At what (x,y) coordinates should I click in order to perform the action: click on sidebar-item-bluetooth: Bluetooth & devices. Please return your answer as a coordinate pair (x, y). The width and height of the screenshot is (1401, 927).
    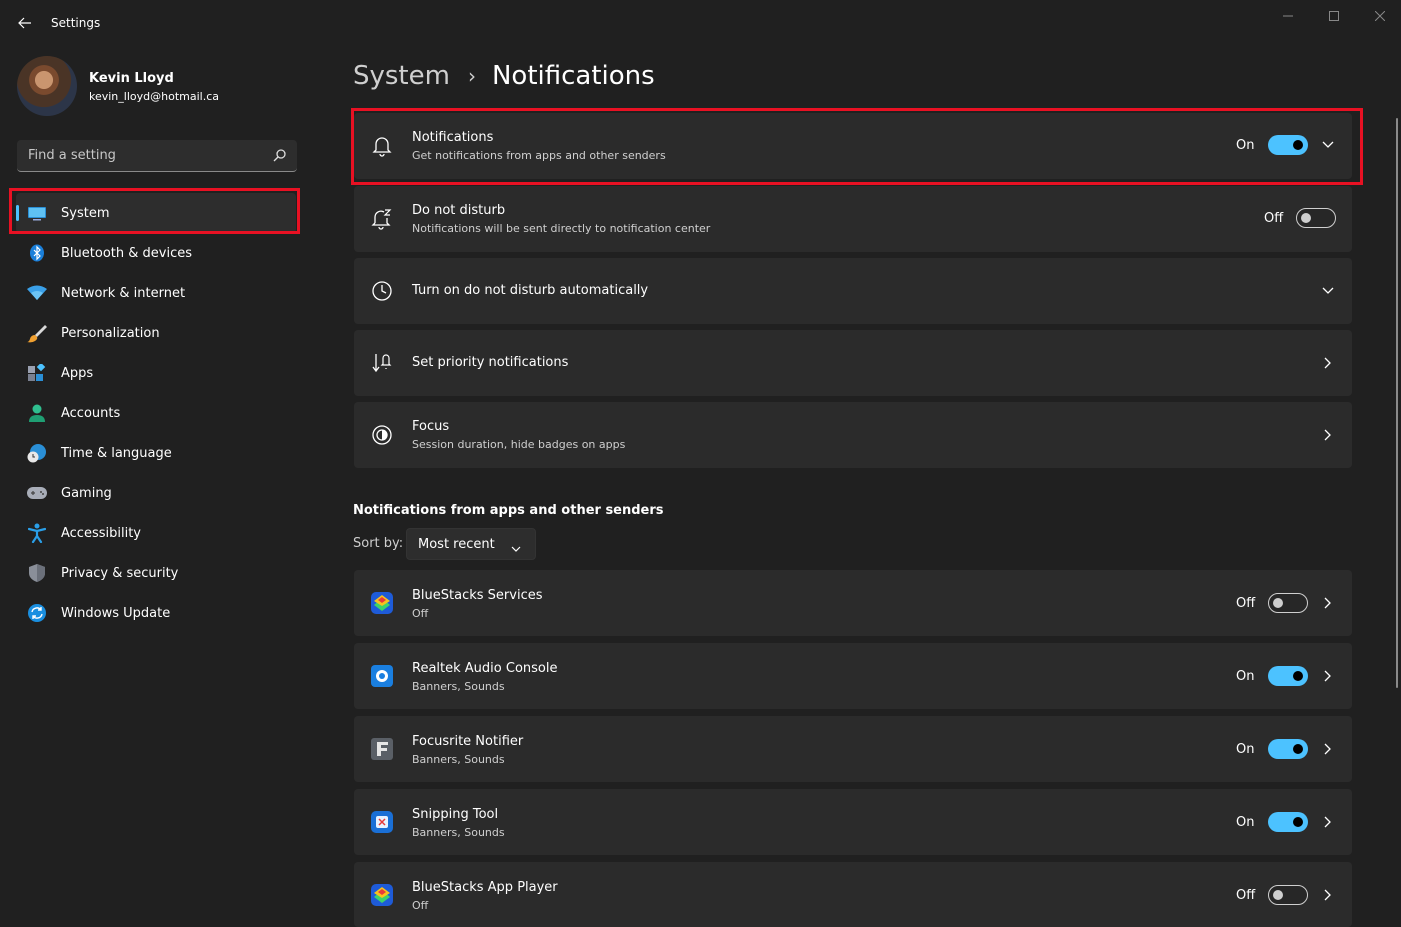
    Looking at the image, I should click on (156, 253).